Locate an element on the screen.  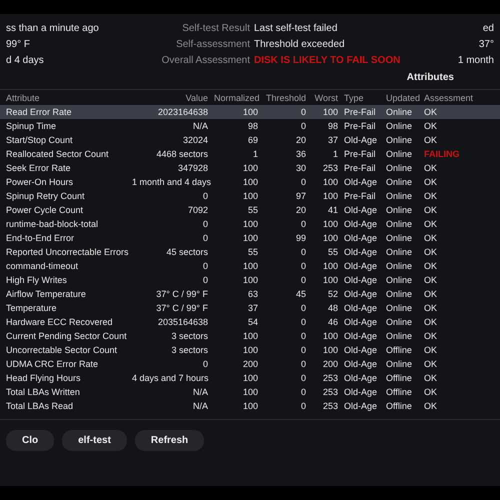
status-text: ss than a minute ago is located at coordinates (53, 28).